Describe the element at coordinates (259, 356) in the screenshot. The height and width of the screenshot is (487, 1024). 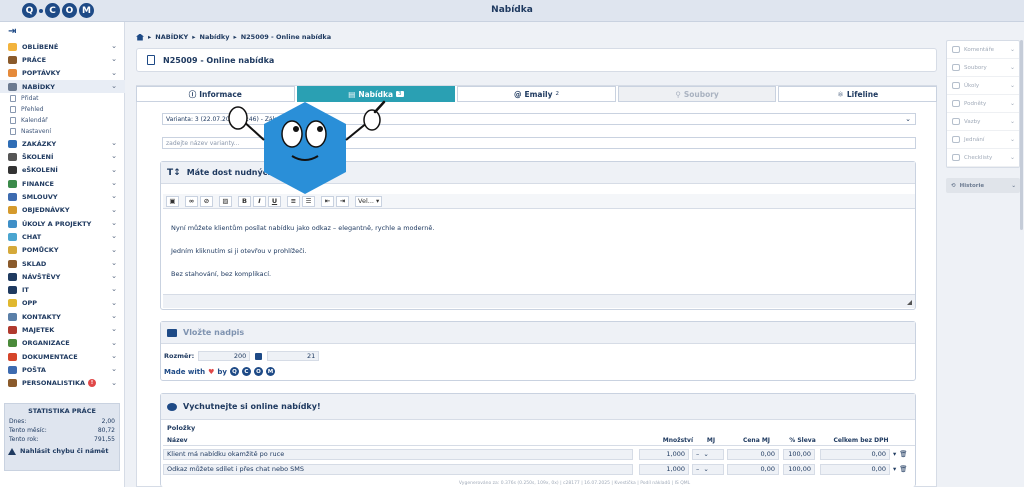
I see `lock-icon` at that location.